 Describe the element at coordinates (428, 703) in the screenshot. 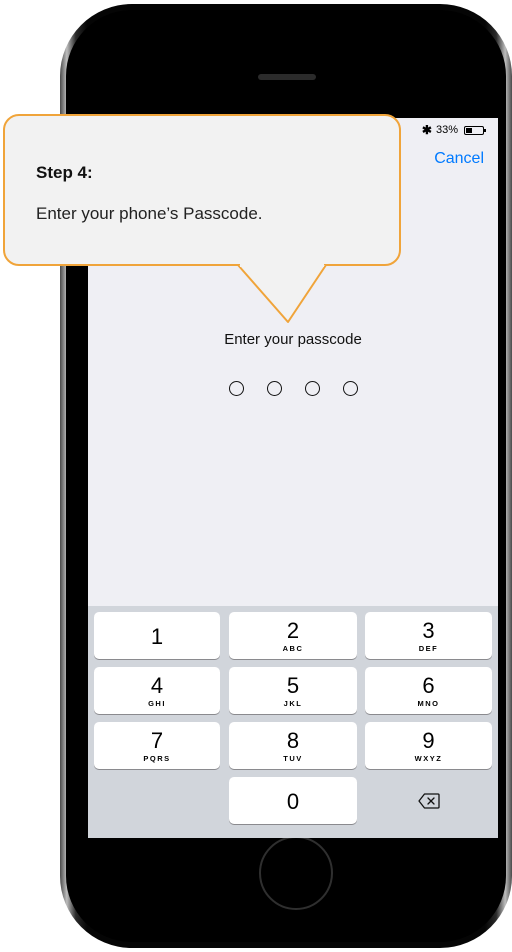

I see `key-letters: MNO` at that location.